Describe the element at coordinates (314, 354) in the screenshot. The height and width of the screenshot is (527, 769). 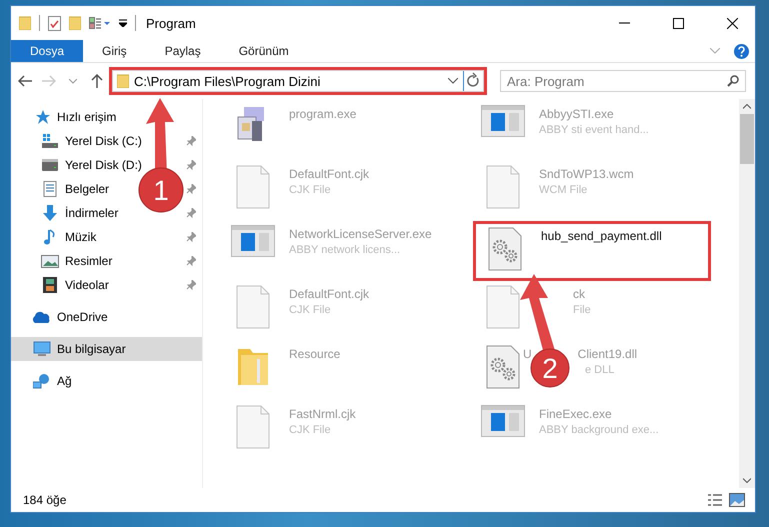
I see `file-name: Resource` at that location.